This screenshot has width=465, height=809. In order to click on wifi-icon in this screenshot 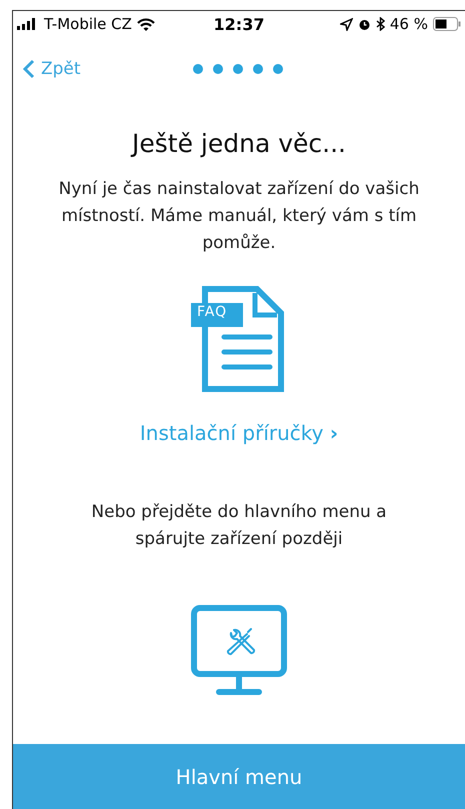, I will do `click(145, 24)`.